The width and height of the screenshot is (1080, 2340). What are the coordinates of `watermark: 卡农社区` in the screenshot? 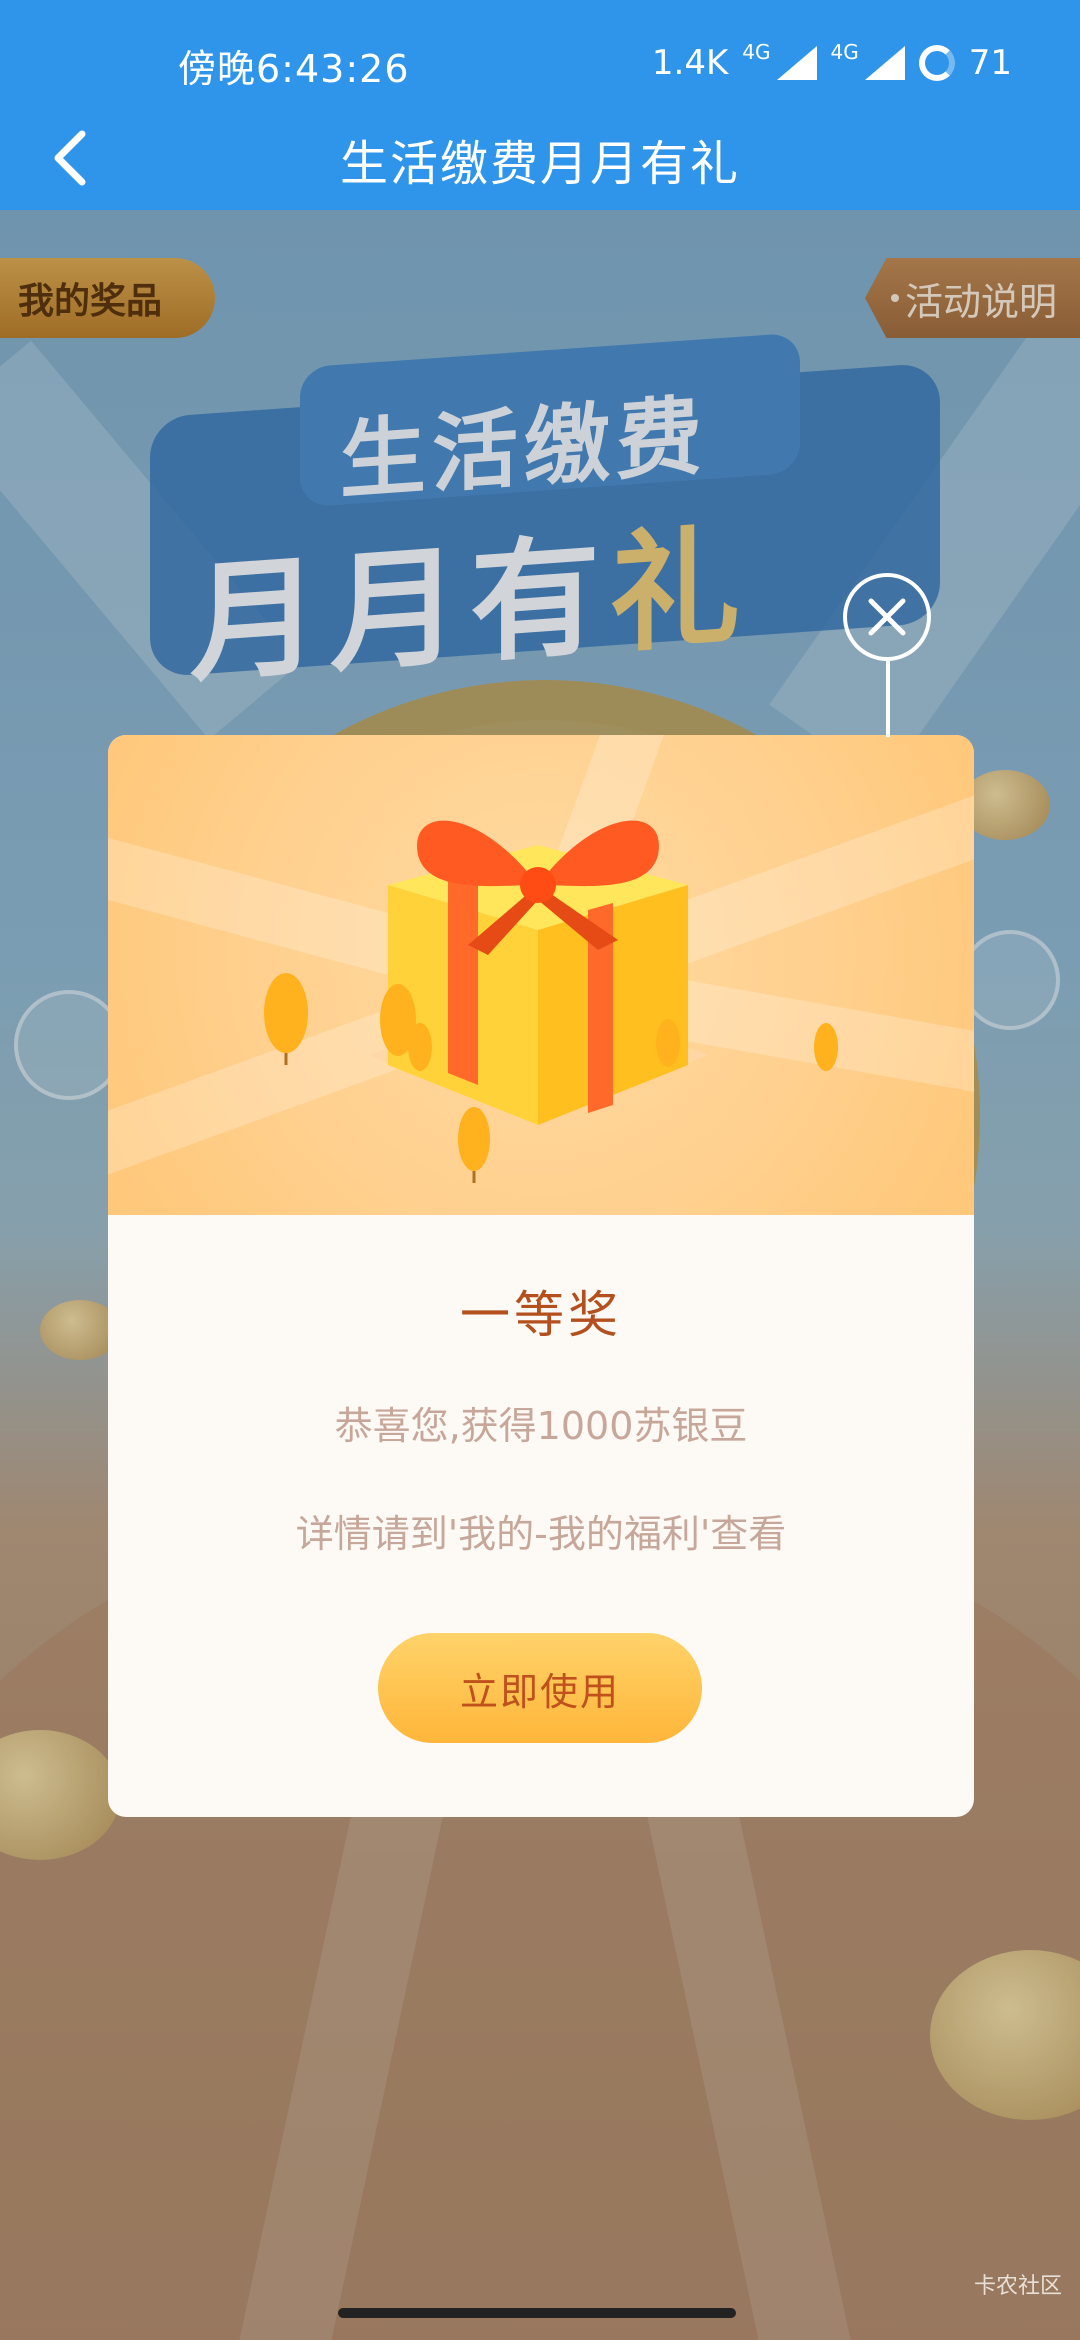 It's located at (1017, 2286).